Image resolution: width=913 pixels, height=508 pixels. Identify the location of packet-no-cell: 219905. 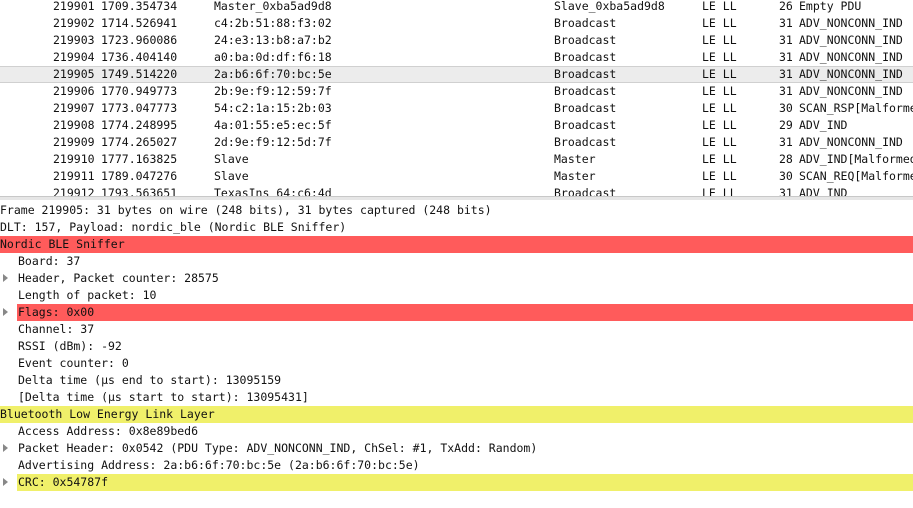
(74, 74).